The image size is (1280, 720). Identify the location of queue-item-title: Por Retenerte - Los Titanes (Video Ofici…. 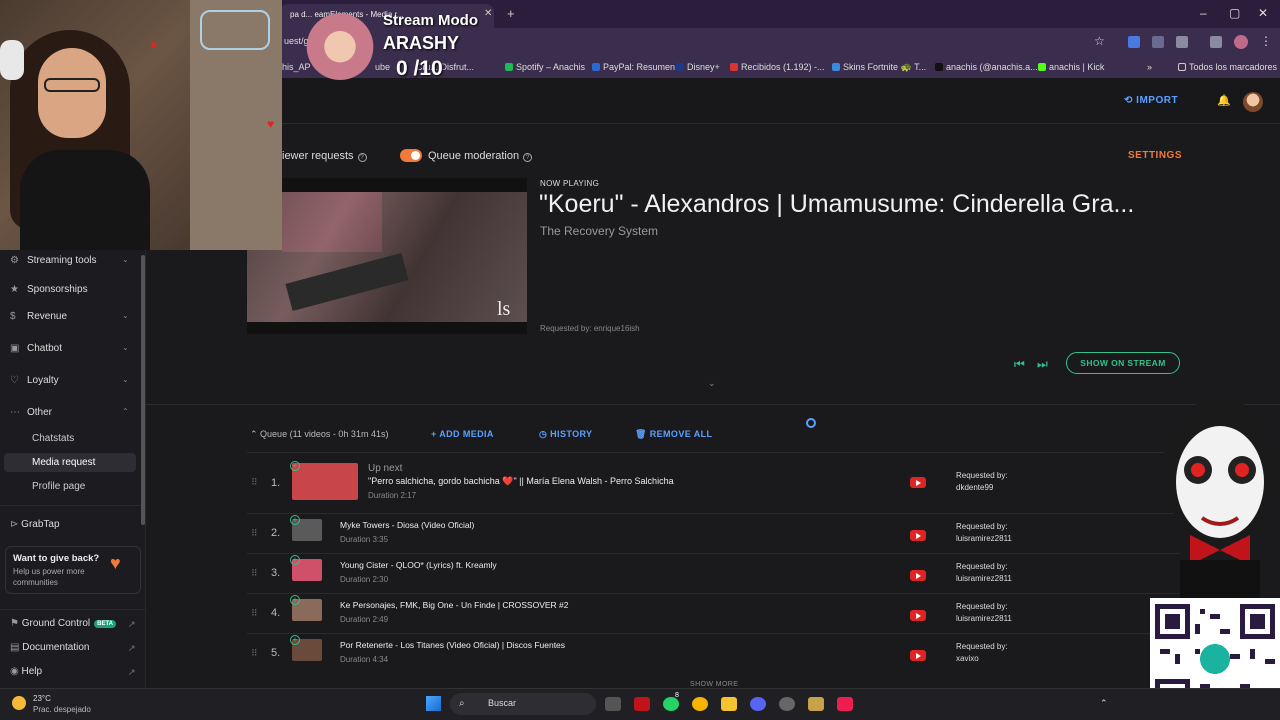
(453, 645).